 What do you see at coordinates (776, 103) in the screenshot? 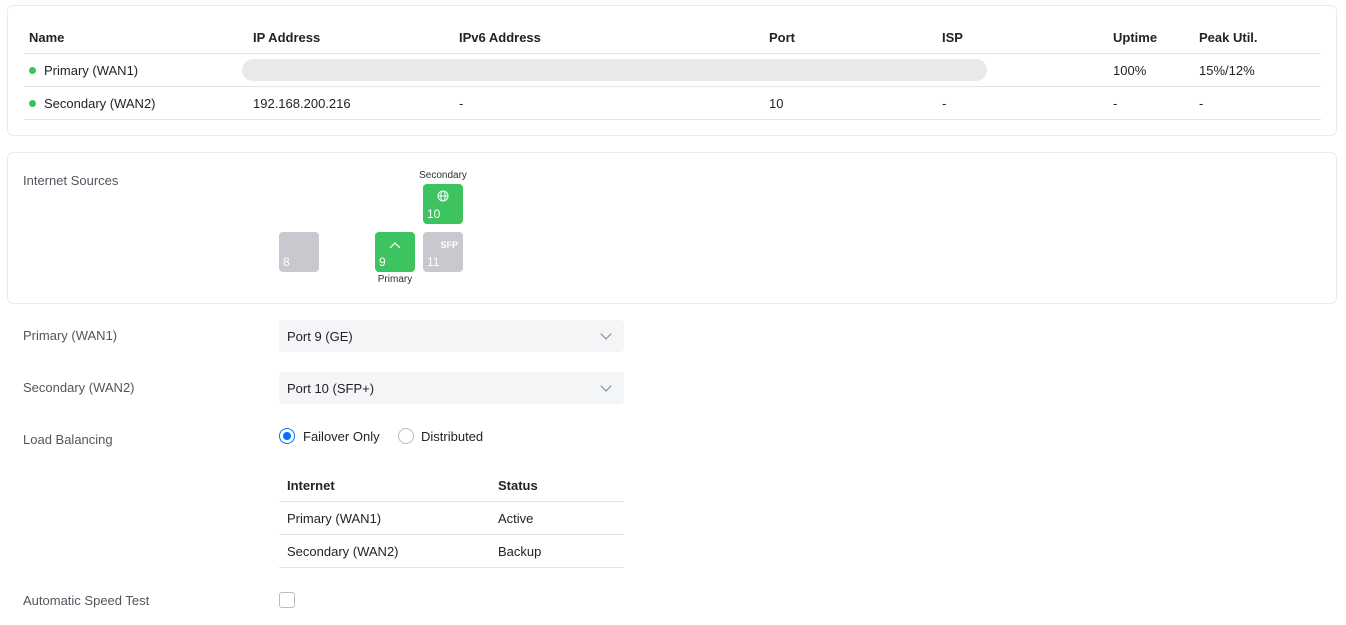
I see `port-cell: 10` at bounding box center [776, 103].